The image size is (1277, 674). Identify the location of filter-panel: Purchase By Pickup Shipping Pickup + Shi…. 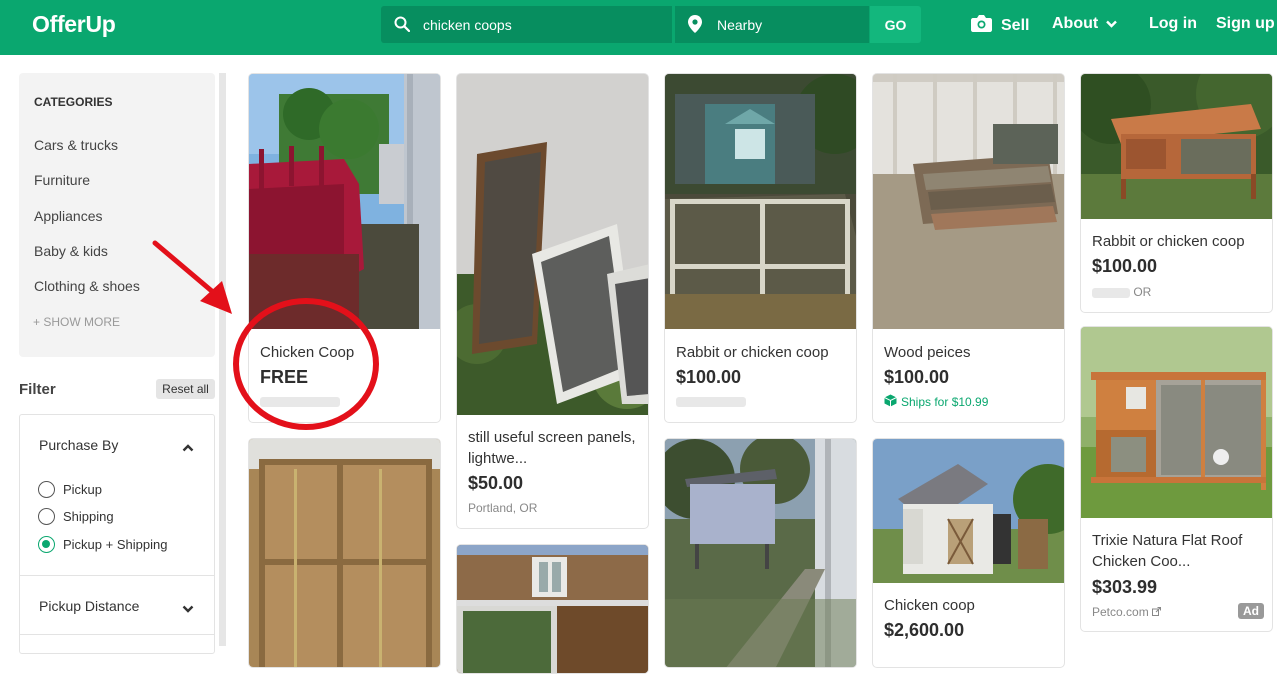
(117, 534).